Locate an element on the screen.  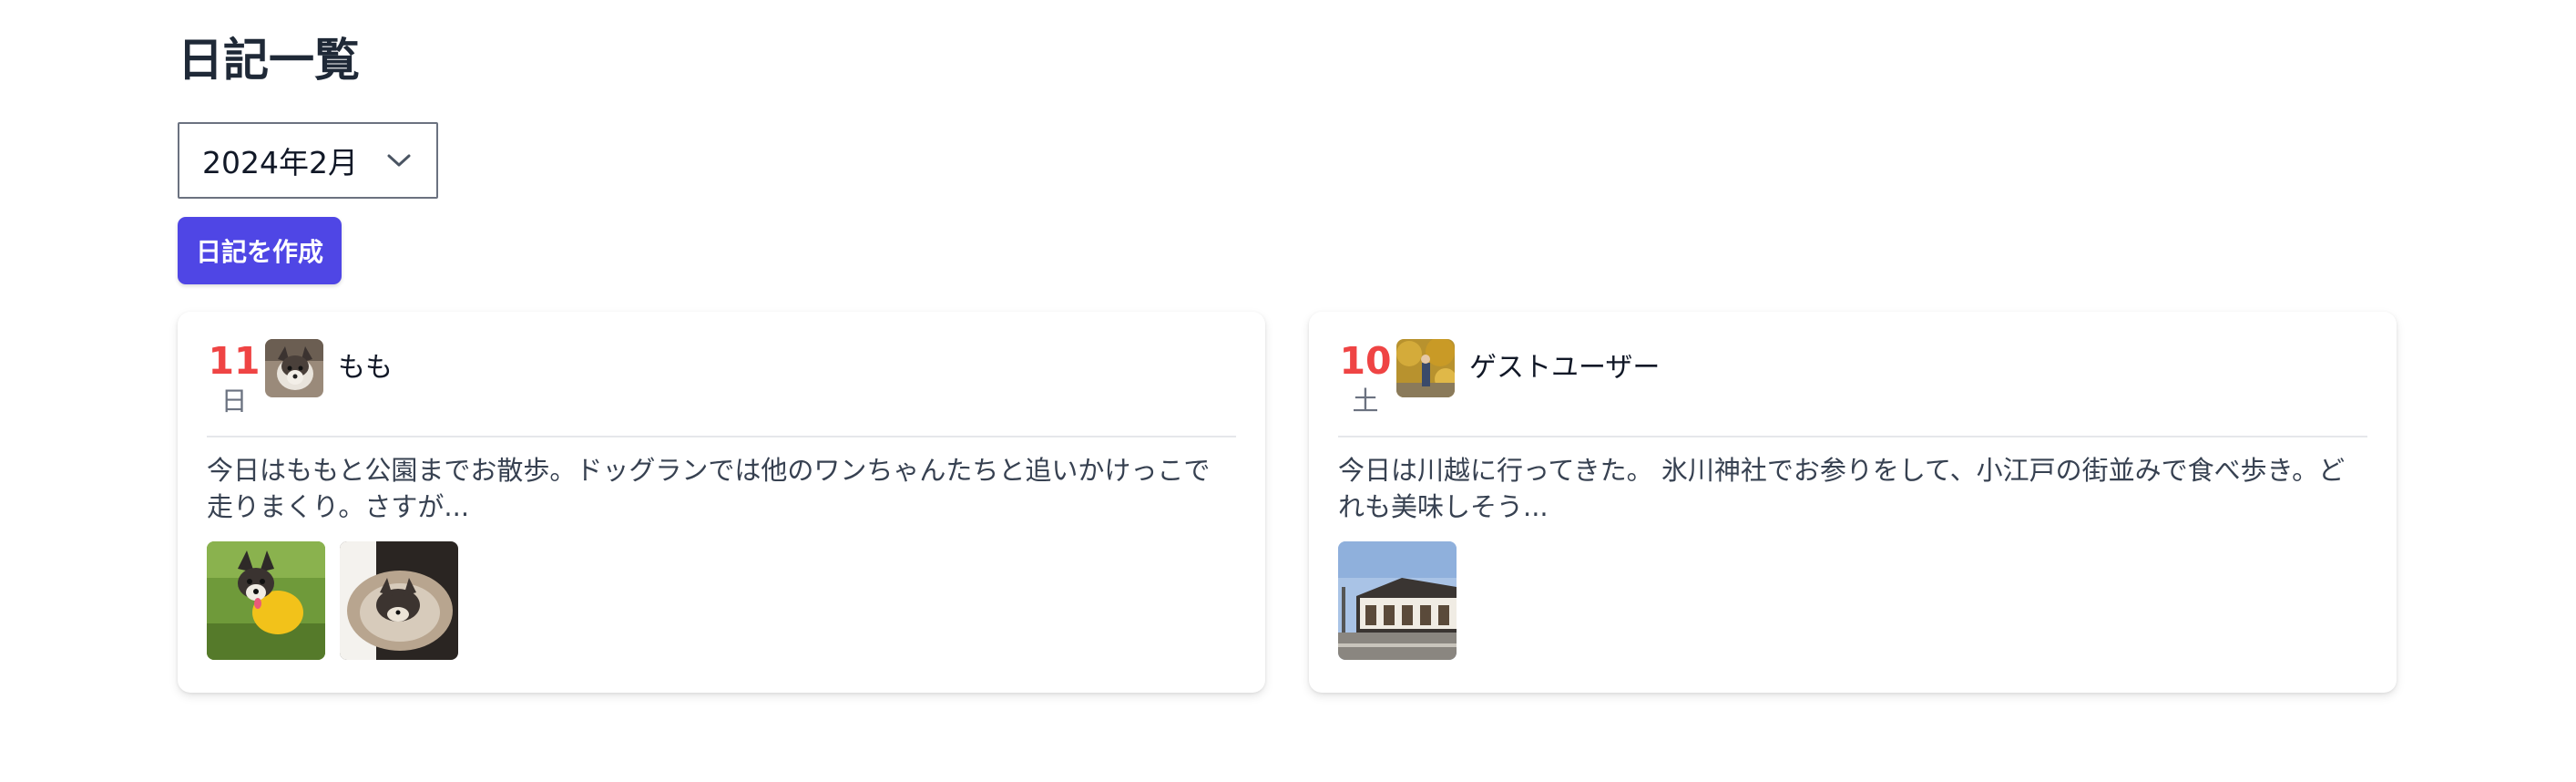
chevron-down-icon is located at coordinates (399, 160).